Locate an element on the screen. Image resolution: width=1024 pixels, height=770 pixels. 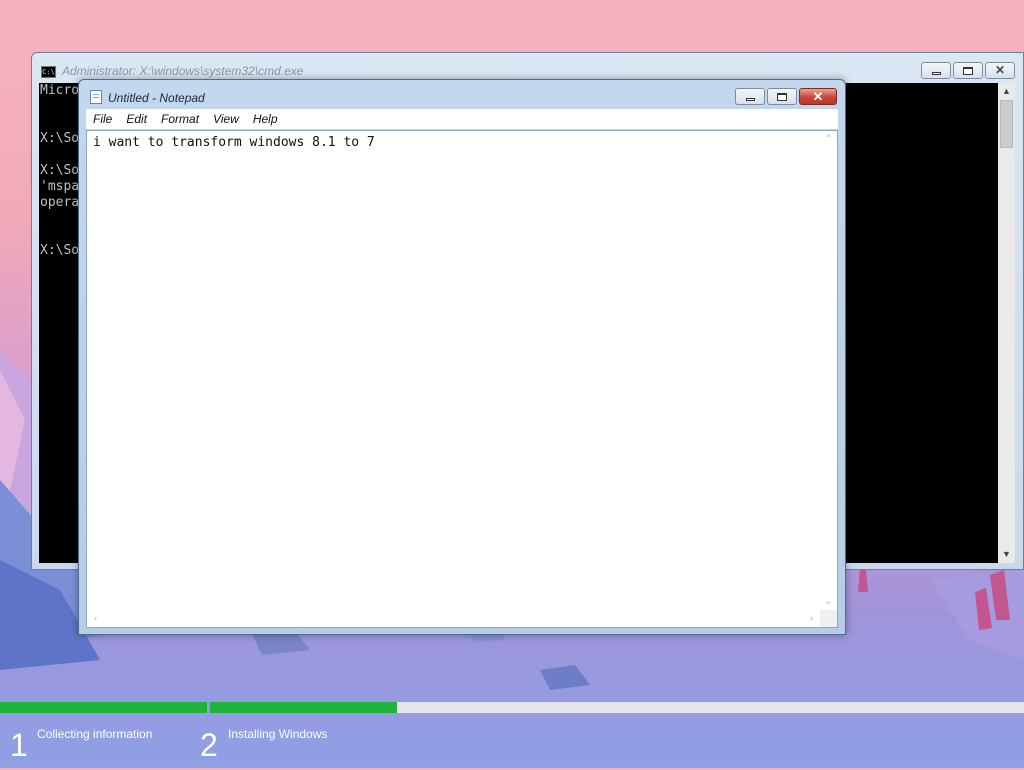
resize-grip-icon is located at coordinates (828, 618).